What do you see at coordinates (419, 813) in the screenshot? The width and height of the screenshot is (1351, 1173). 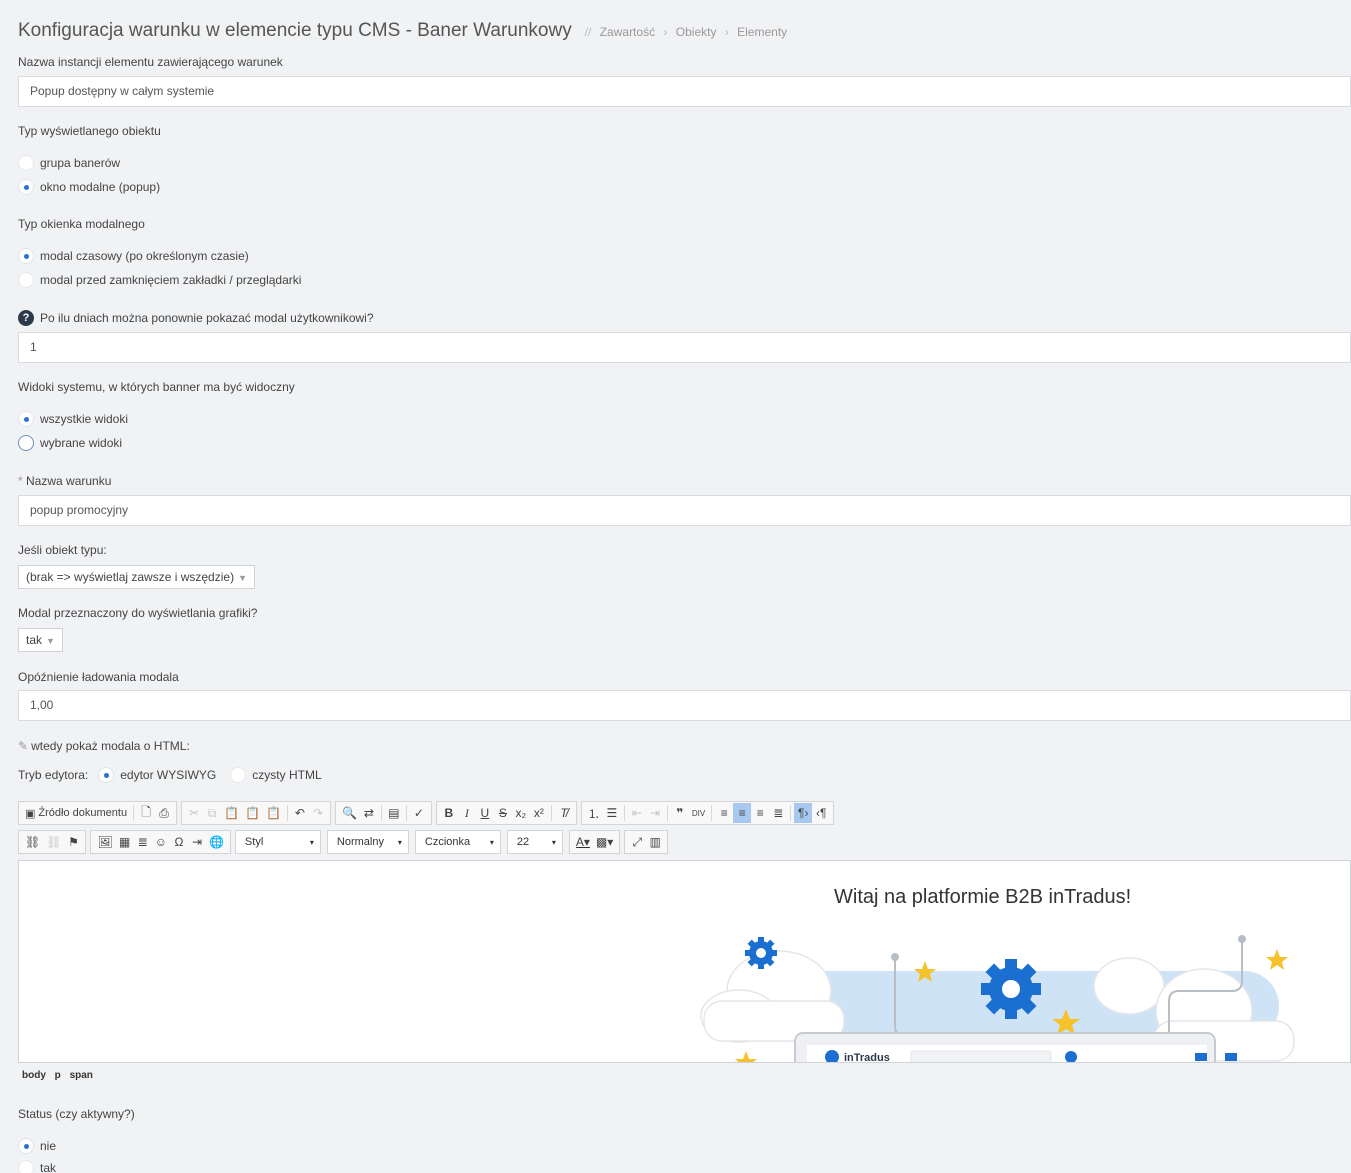 I see `spellcheck-icon: ✓` at bounding box center [419, 813].